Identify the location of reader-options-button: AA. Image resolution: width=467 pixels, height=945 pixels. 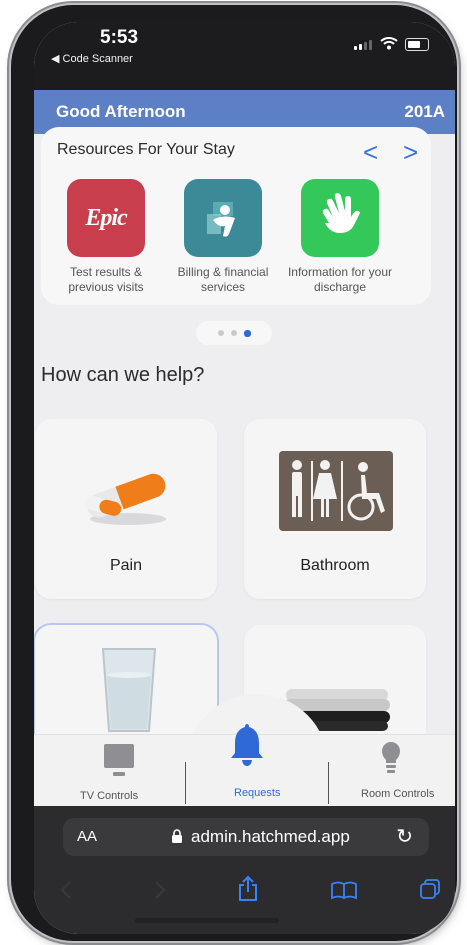
(87, 836).